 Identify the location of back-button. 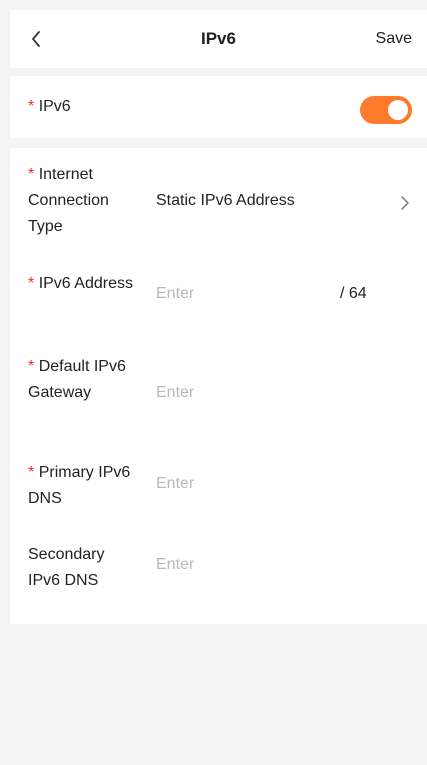
(36, 39).